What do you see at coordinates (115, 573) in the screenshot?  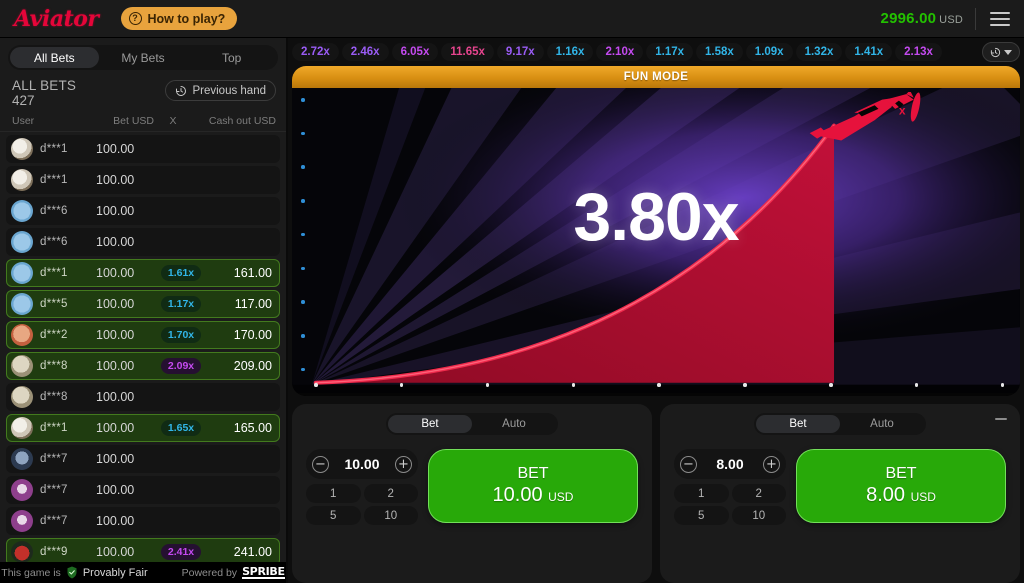 I see `provably-fair-label: Provably Fair` at bounding box center [115, 573].